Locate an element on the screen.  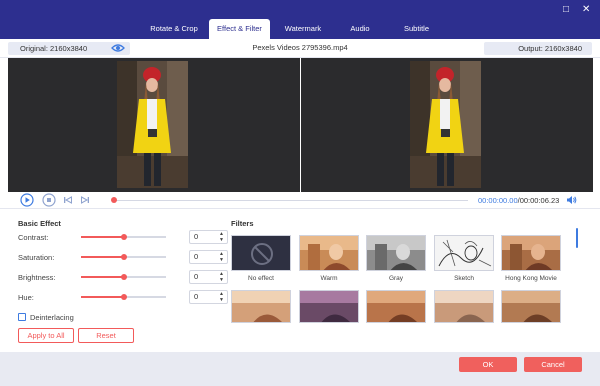
hue-row: Hue: 0 ▲ ▼ is located at coordinates (123, 297).